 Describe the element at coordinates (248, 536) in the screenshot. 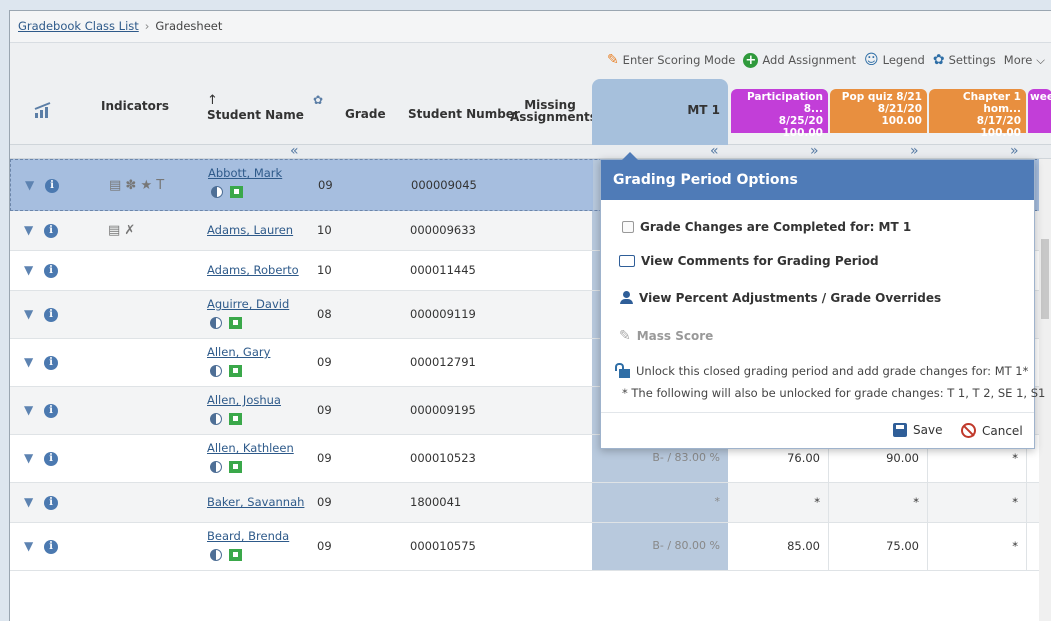

I see `student-name-link: Beard, Brenda` at that location.